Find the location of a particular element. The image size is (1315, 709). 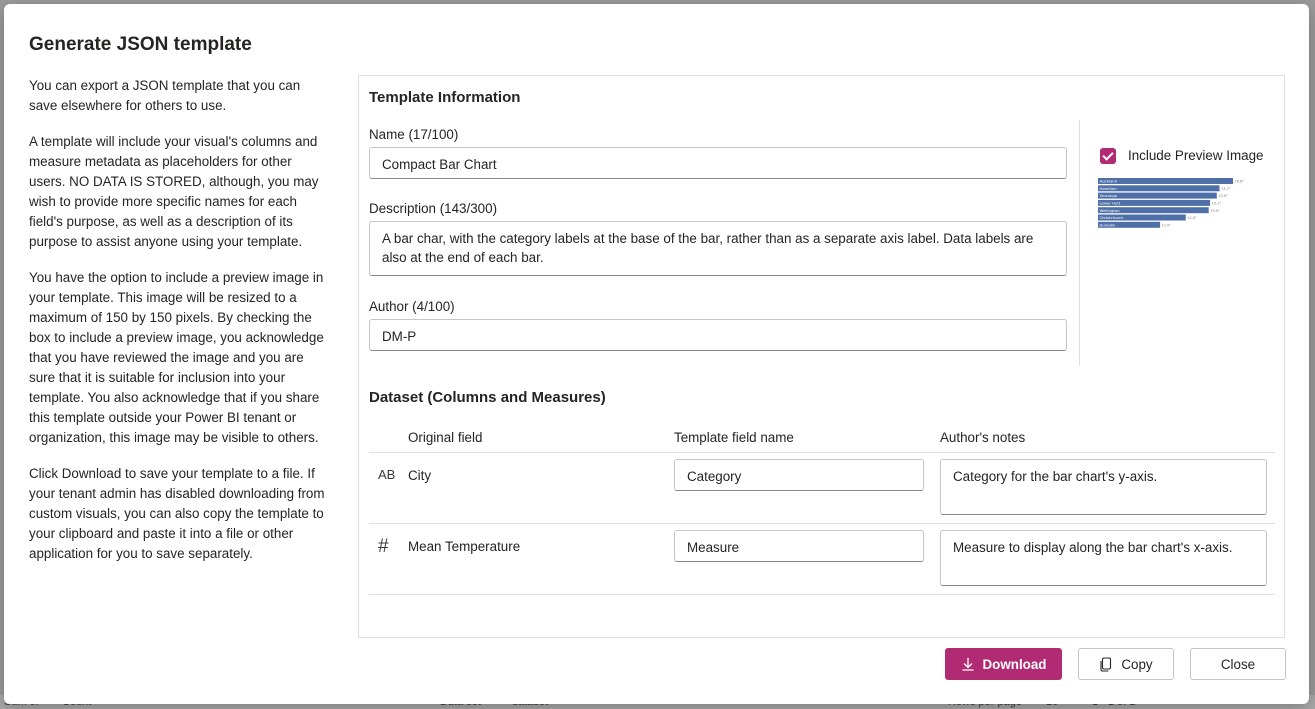

preview-bar-label: Hamilton is located at coordinates (1109, 188).